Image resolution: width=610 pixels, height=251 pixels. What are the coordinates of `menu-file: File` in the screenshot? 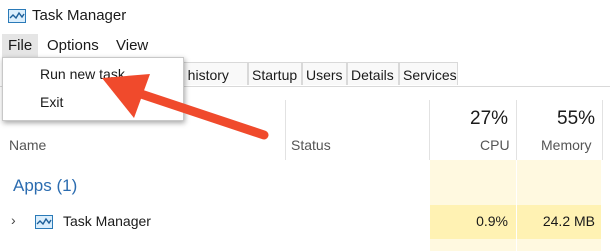 It's located at (20, 46).